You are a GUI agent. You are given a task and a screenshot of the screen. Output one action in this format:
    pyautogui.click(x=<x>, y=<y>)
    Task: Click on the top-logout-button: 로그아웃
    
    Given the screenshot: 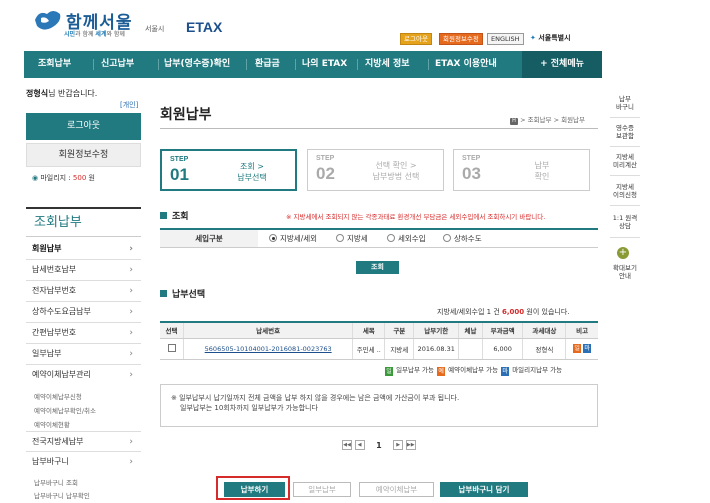 What is the action you would take?
    pyautogui.click(x=416, y=39)
    